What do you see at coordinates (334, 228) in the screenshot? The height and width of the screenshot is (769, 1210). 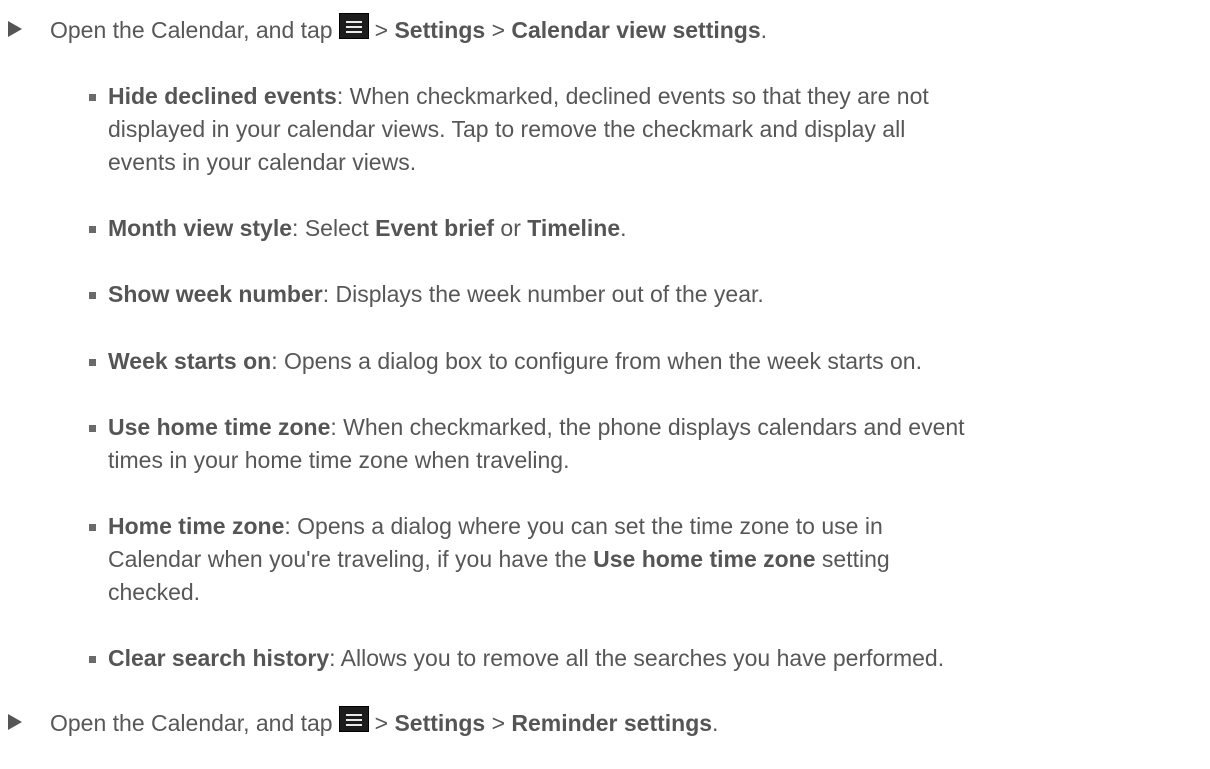 I see `option-desc: : Select` at bounding box center [334, 228].